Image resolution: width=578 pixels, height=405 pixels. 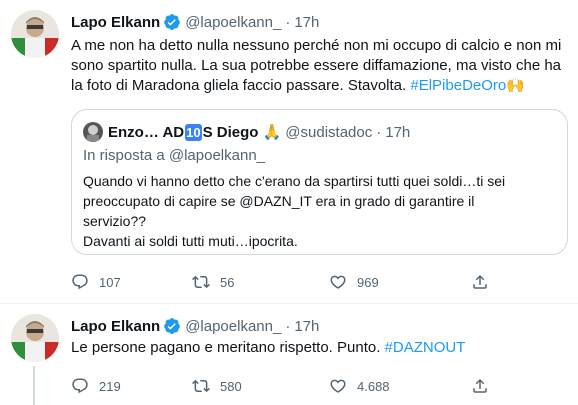 I want to click on retweet-count: 56, so click(x=227, y=282).